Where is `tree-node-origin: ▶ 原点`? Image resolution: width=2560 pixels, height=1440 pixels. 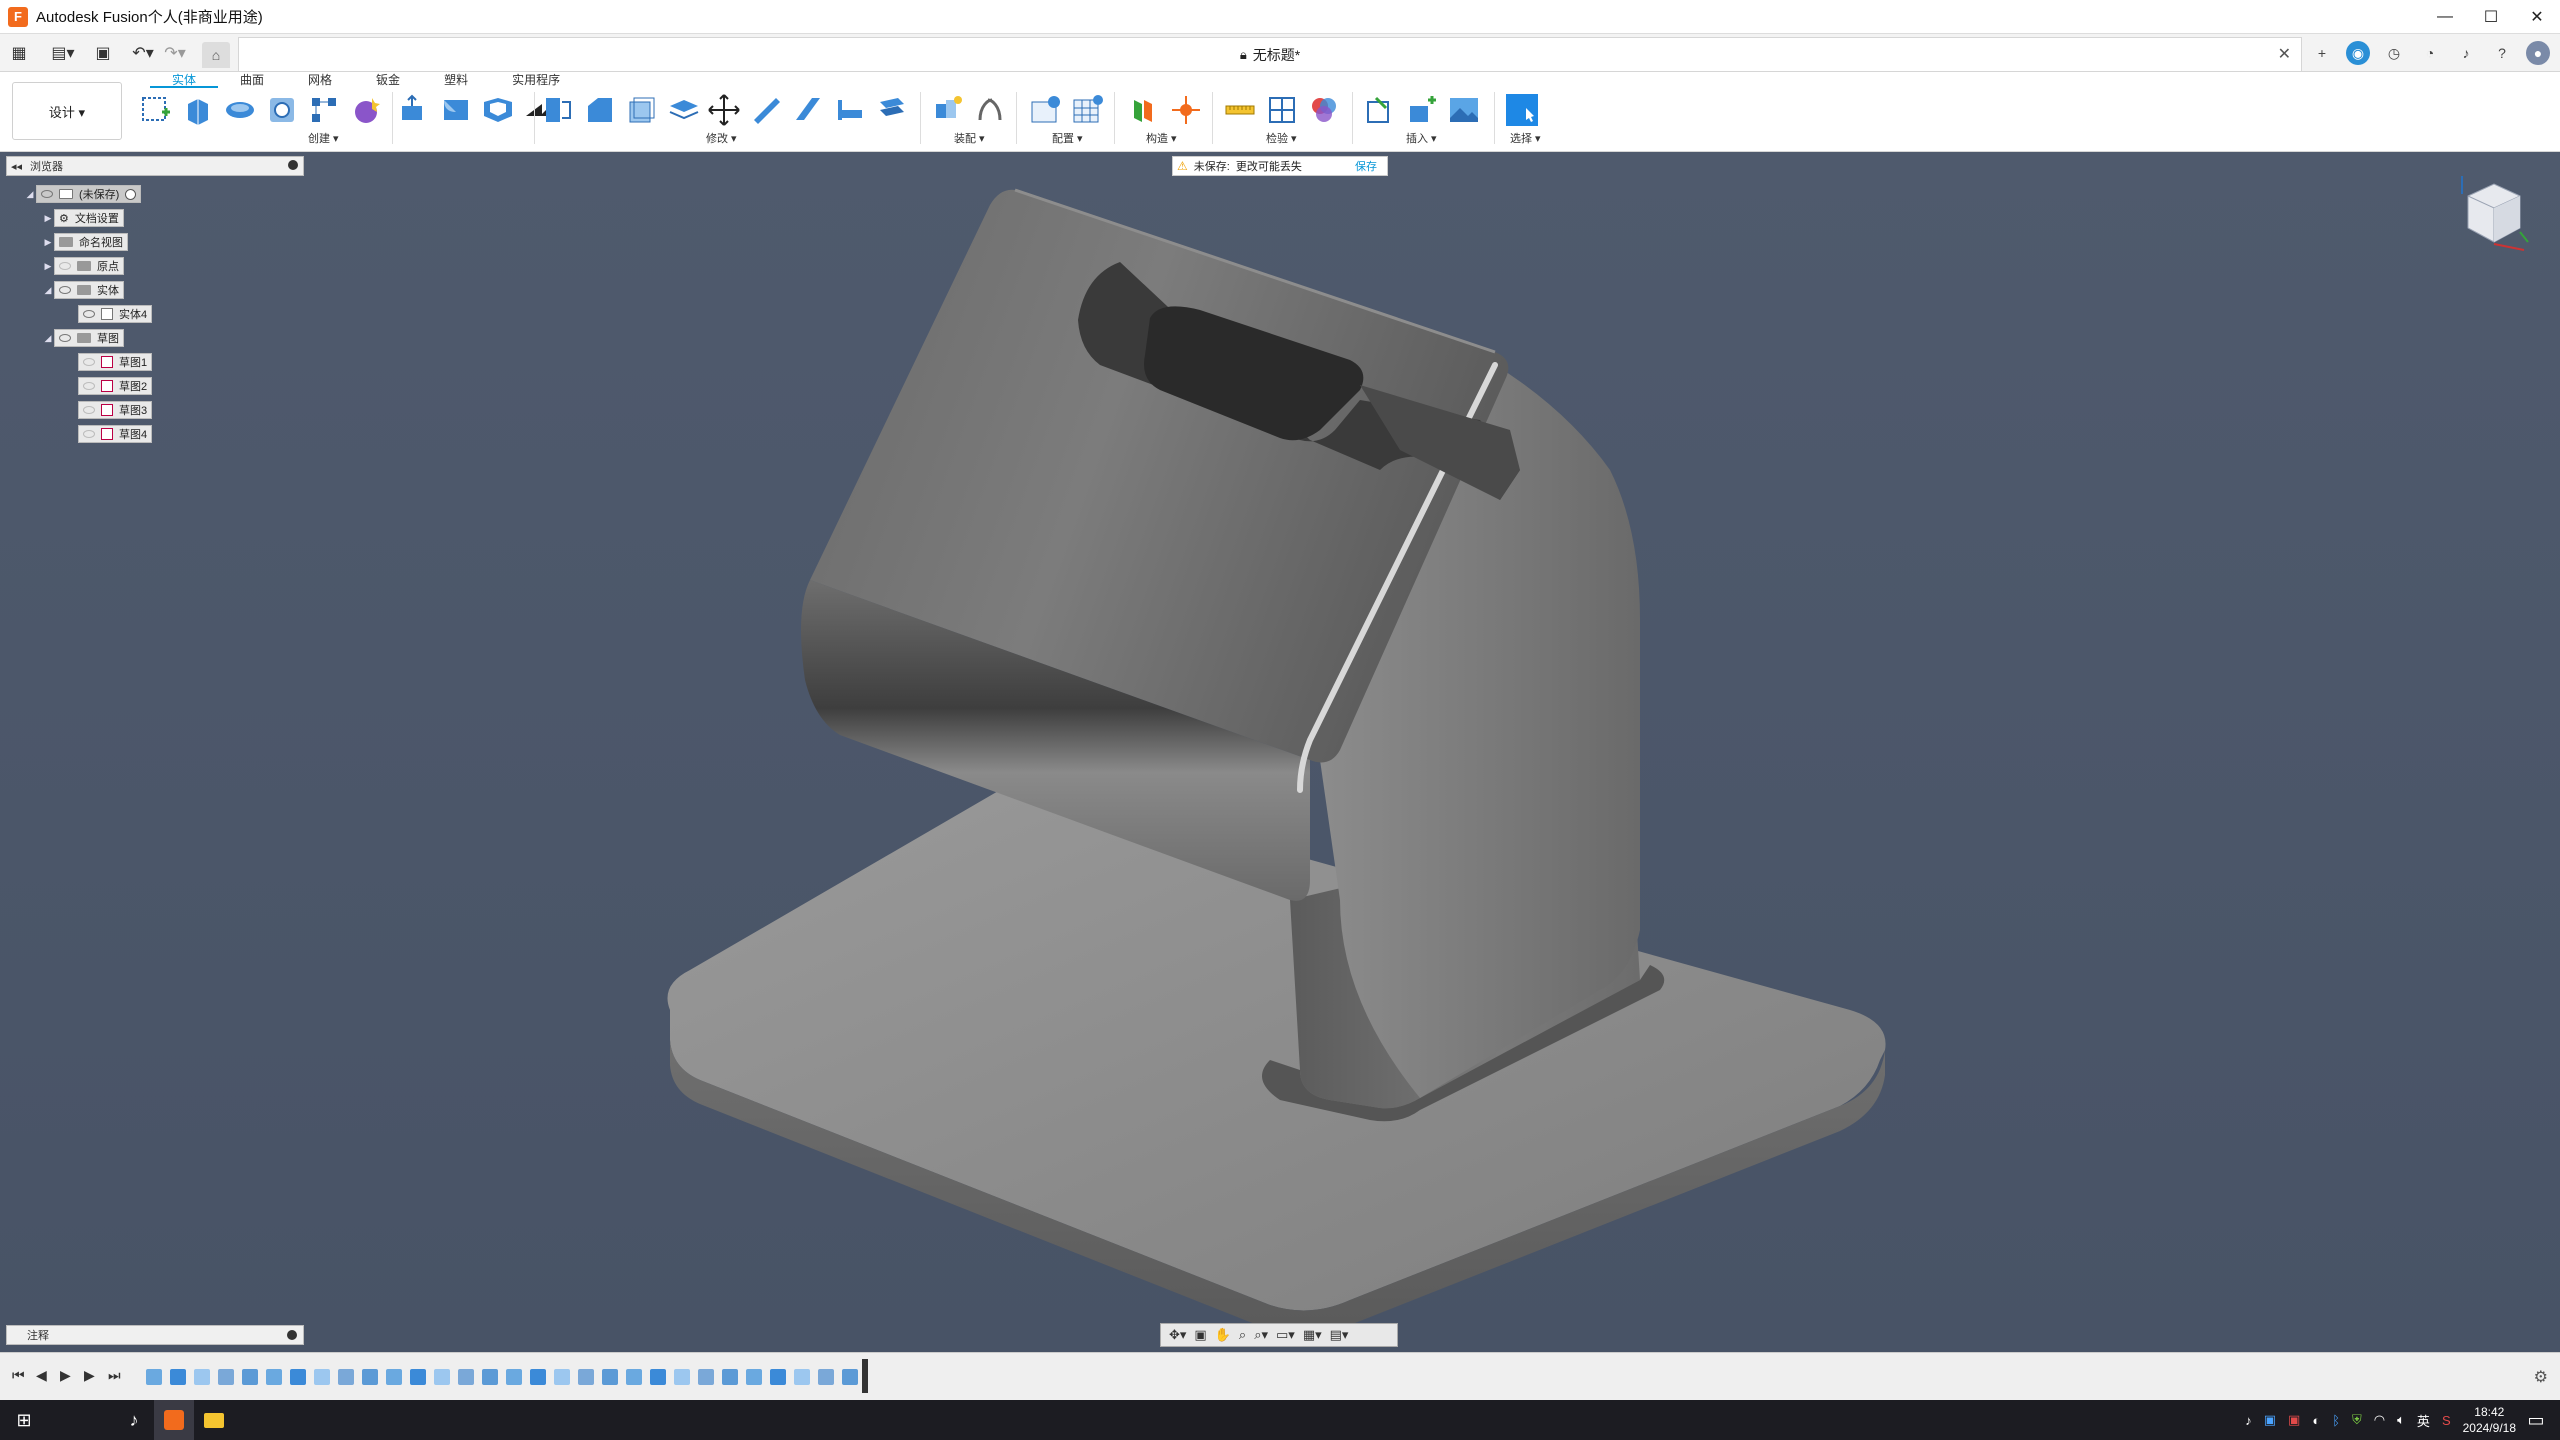 tree-node-origin: ▶ 原点 is located at coordinates (83, 266).